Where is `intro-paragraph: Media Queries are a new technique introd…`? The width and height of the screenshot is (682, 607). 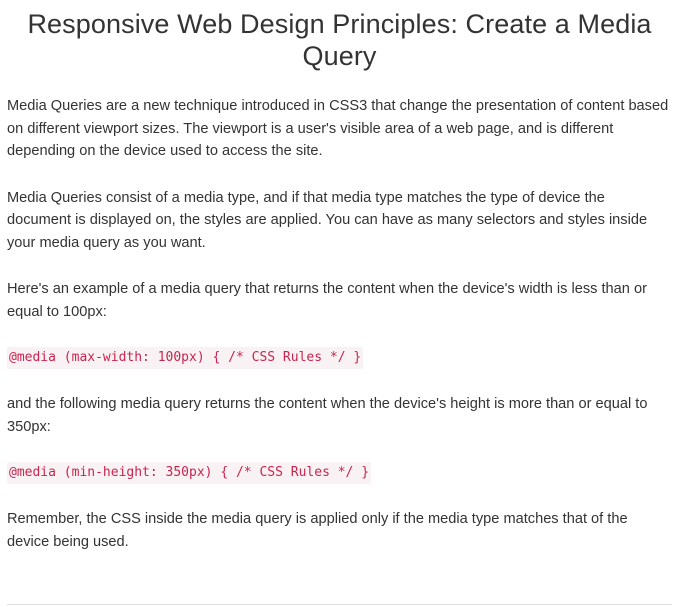
intro-paragraph: Media Queries are a new technique introd… is located at coordinates (338, 128).